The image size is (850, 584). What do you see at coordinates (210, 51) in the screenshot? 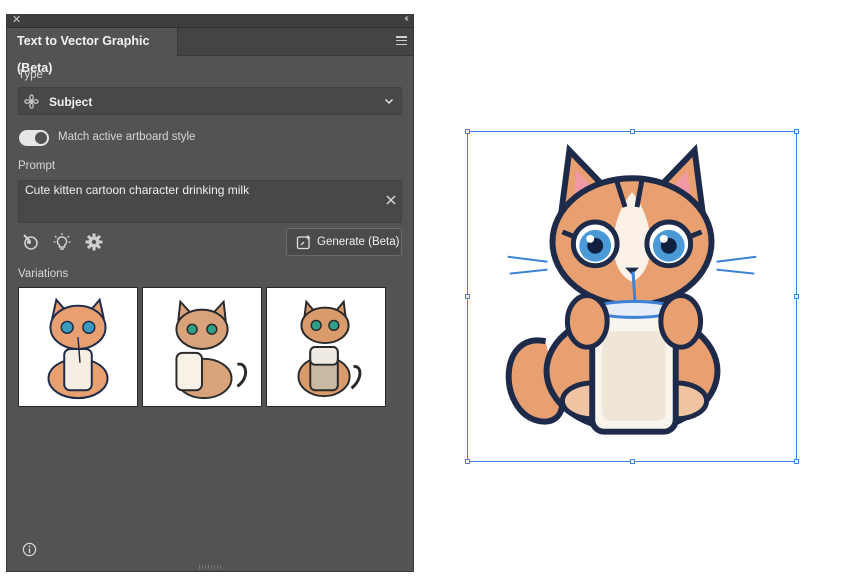
I see `panel-tab-bar: Text to Vector Graphic (Beta)` at bounding box center [210, 51].